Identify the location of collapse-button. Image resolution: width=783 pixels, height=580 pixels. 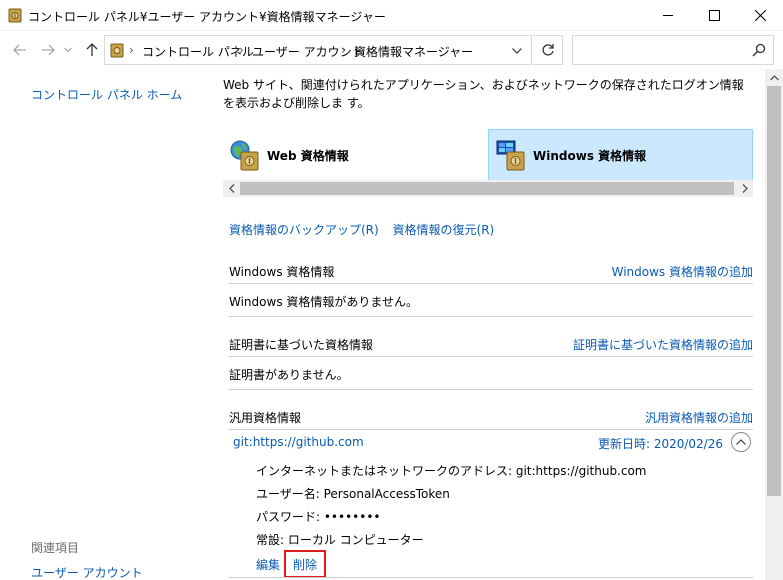
(741, 442).